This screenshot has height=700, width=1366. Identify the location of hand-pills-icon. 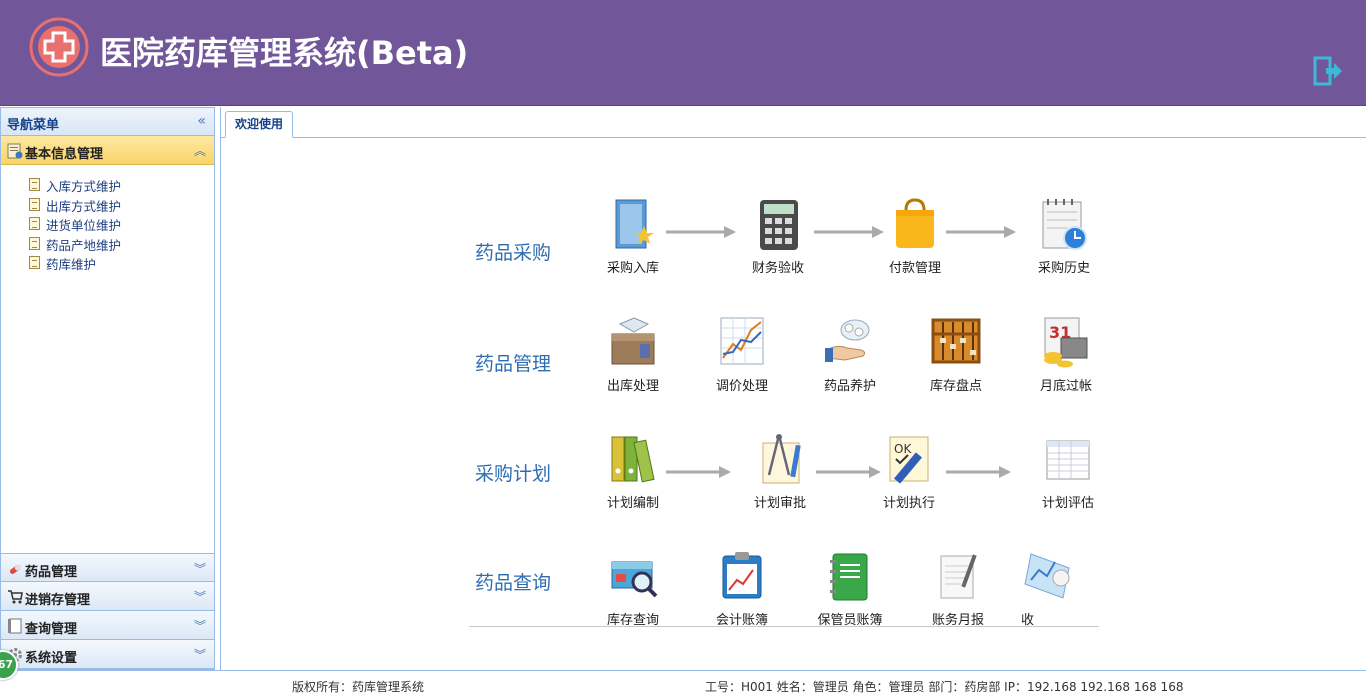
(847, 340).